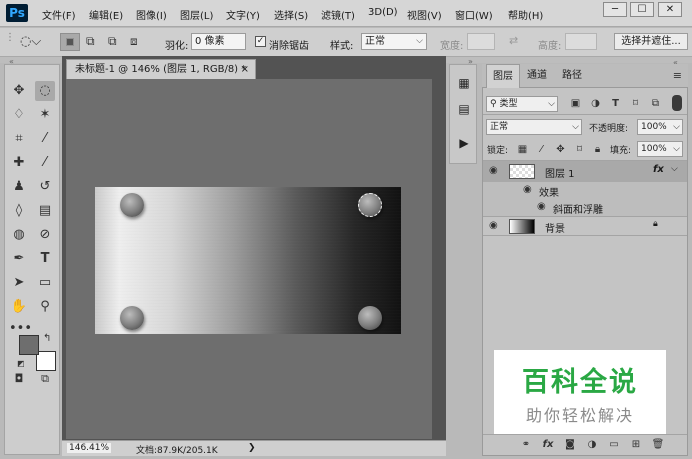 The image size is (692, 459). What do you see at coordinates (592, 445) in the screenshot?
I see `new-adjustment-icon: ◑` at bounding box center [592, 445].